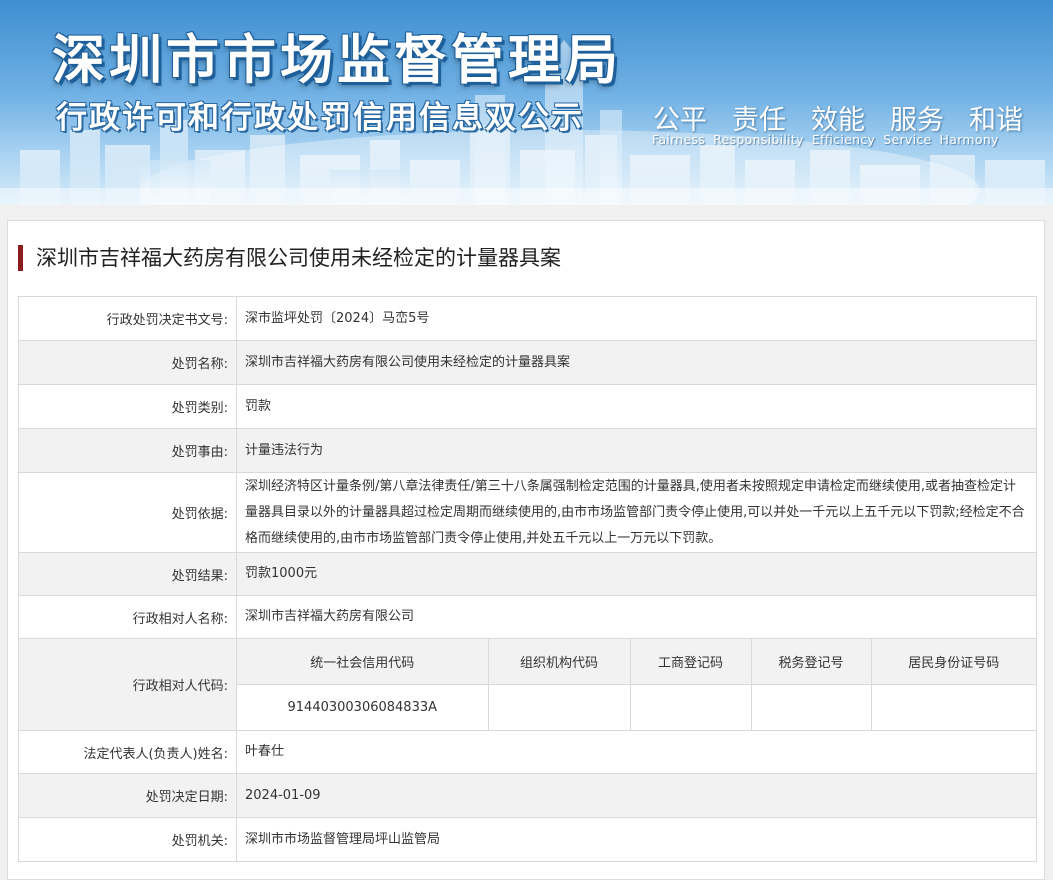  I want to click on party-name-value: 深圳市吉祥福大药房有限公司, so click(636, 617).